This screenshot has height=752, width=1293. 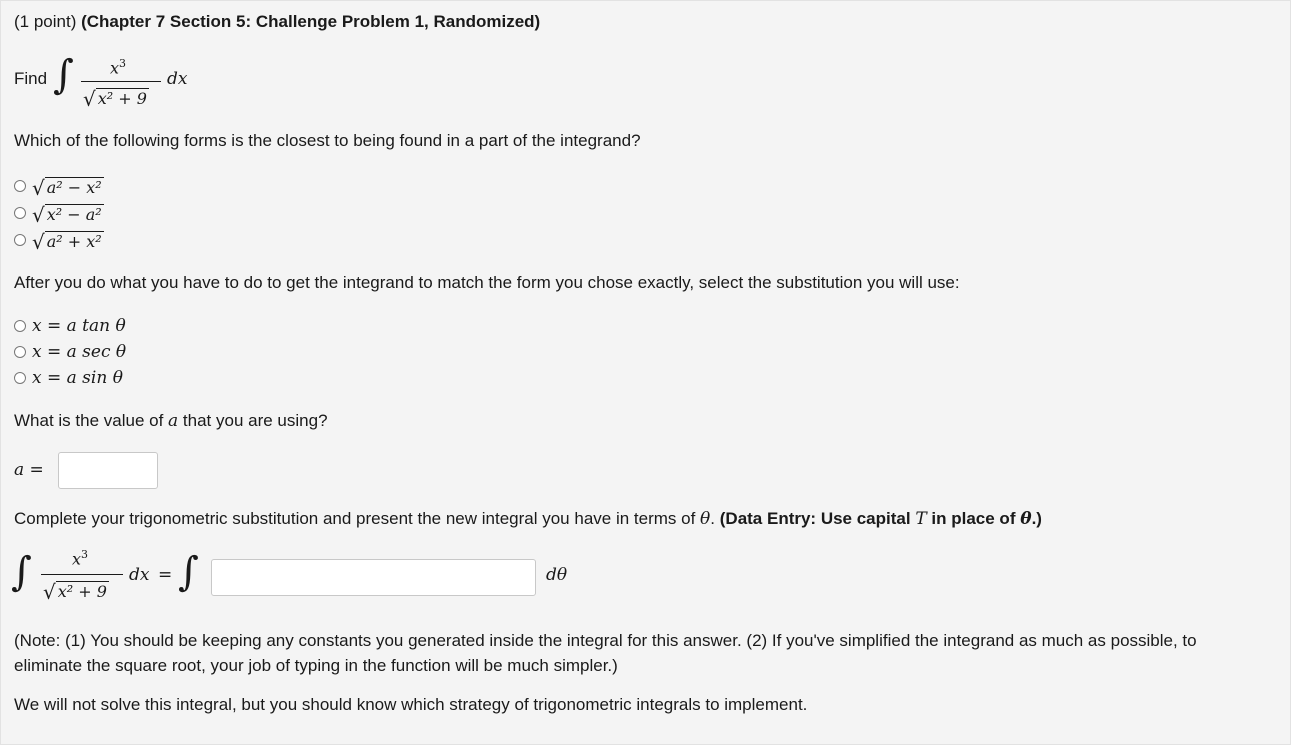 I want to click on rhs-integral-sign: ∫, so click(x=188, y=572).